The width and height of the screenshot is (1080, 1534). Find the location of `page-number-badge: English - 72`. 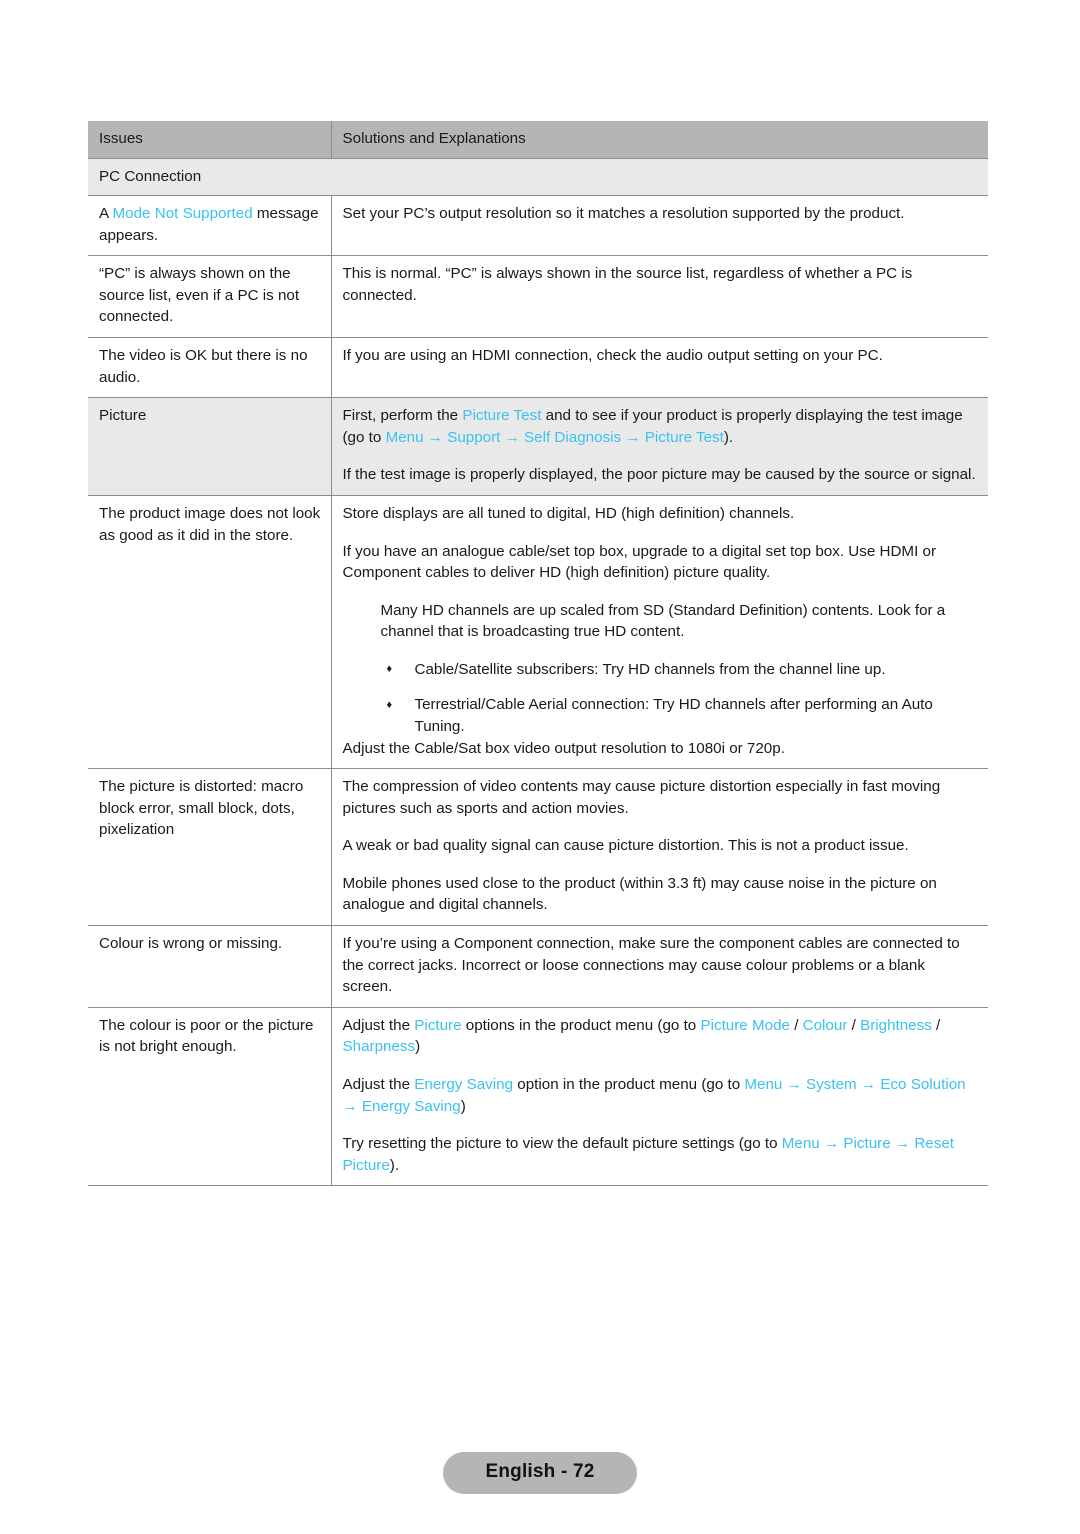

page-number-badge: English - 72 is located at coordinates (540, 1473).